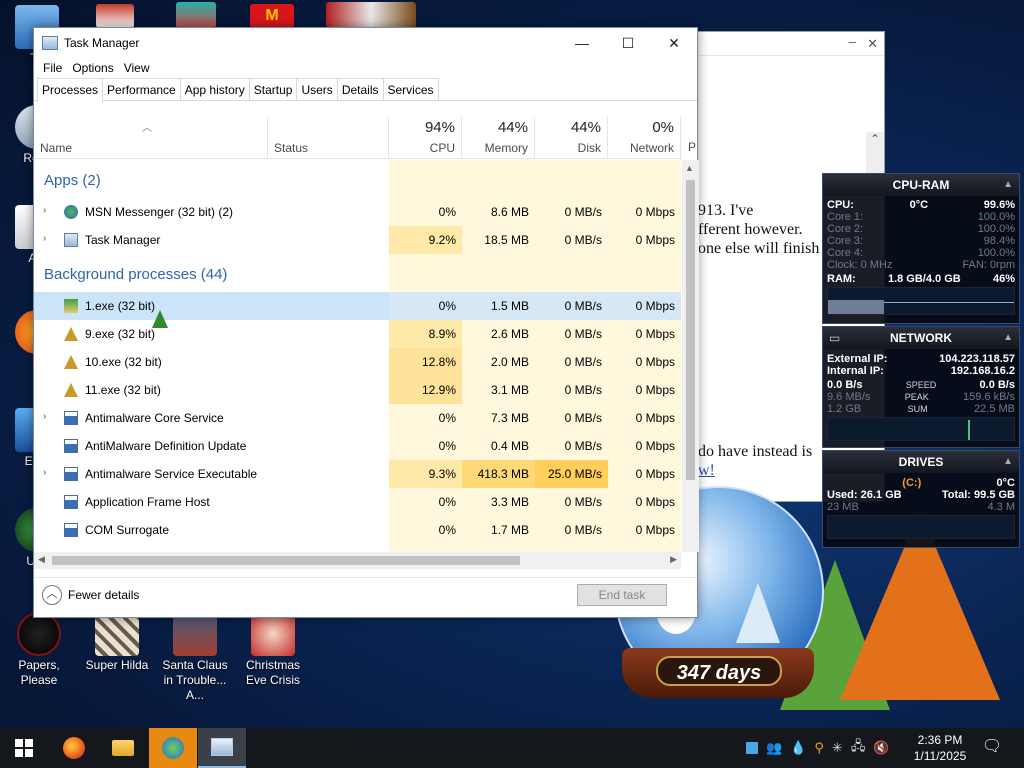 The width and height of the screenshot is (1024, 768). Describe the element at coordinates (977, 359) in the screenshot. I see `external-ip: 104.223.118.57` at that location.